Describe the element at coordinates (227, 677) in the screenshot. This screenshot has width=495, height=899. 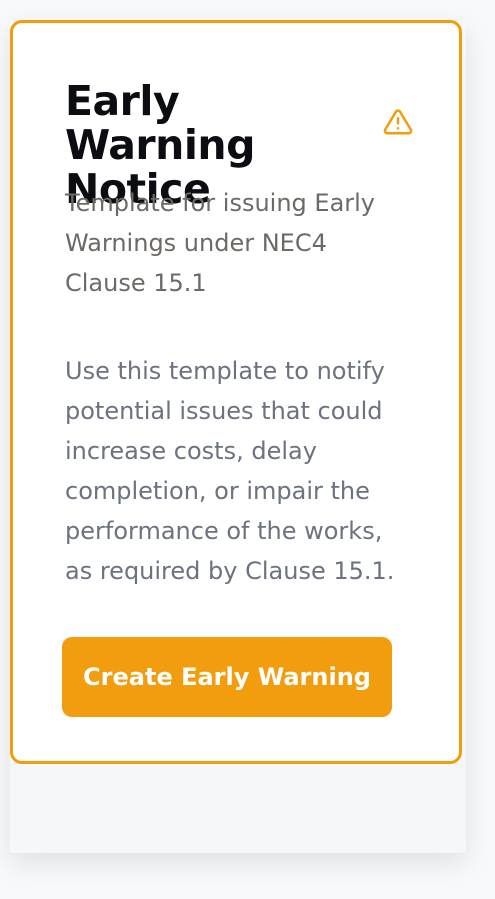
I see `create-early-warning-button: Create Early Warning` at that location.